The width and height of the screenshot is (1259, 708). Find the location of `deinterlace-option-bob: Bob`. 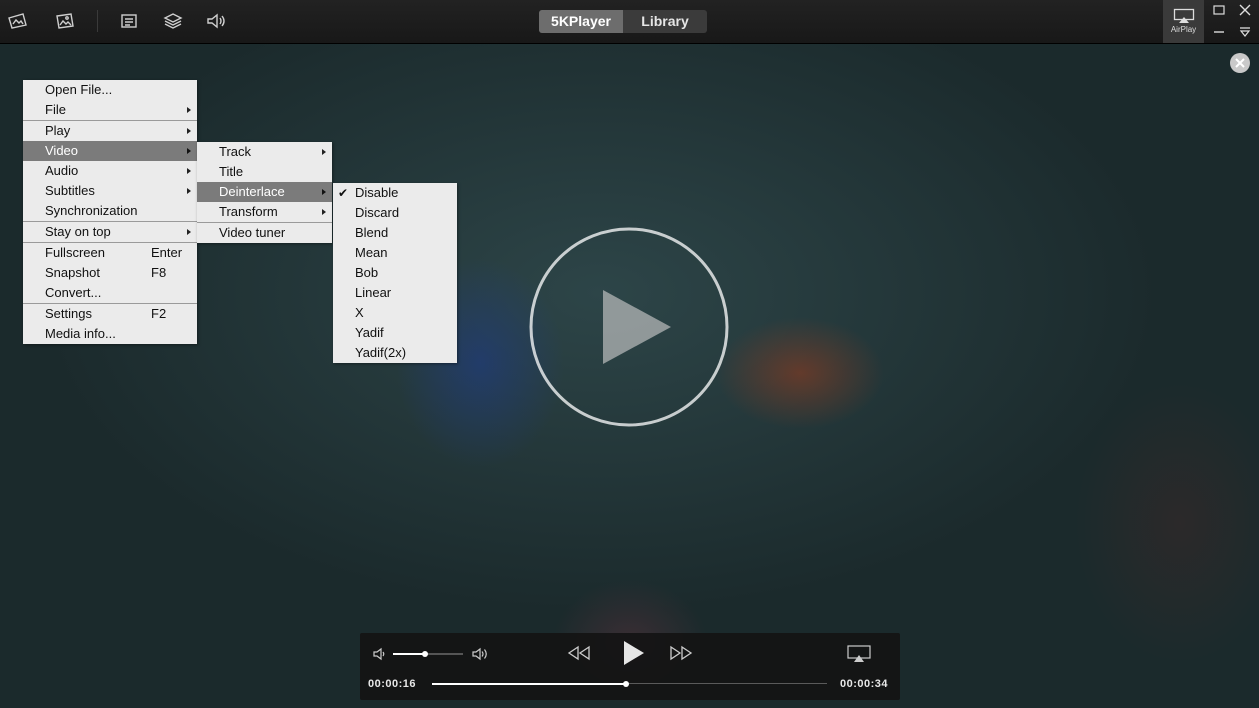

deinterlace-option-bob: Bob is located at coordinates (395, 273).